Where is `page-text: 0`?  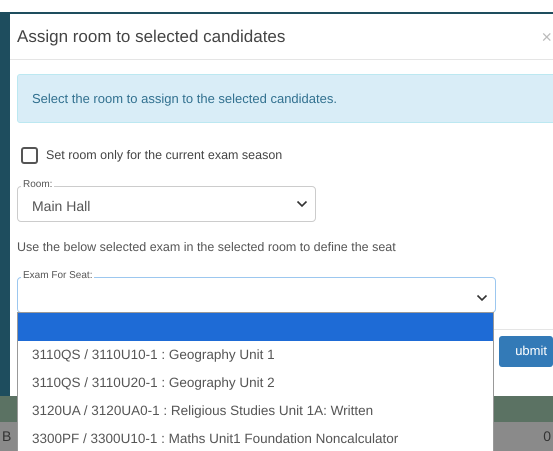 page-text: 0 is located at coordinates (547, 436).